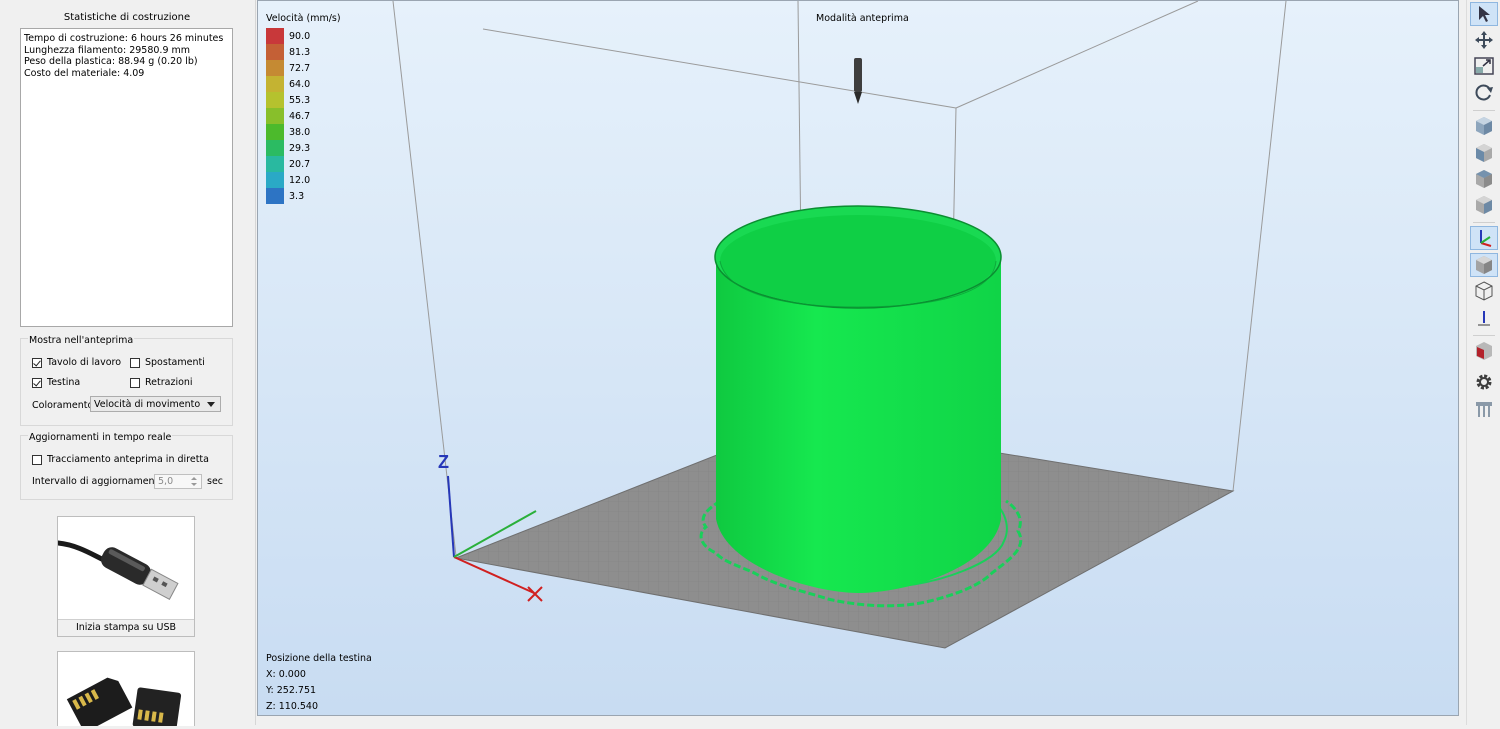 The image size is (1500, 729). Describe the element at coordinates (300, 132) in the screenshot. I see `legend-value: 38.0` at that location.